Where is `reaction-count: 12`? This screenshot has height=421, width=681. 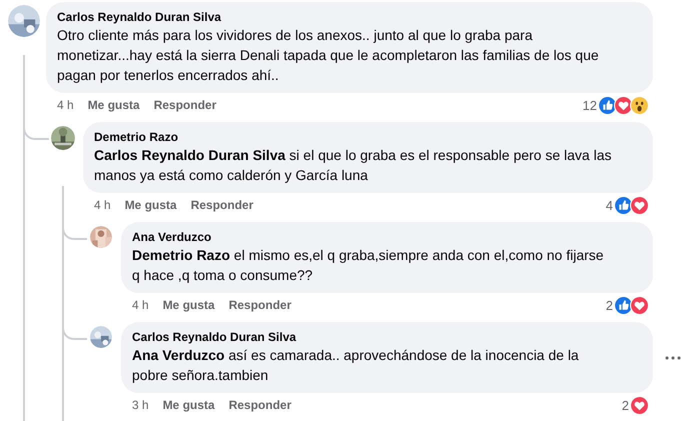 reaction-count: 12 is located at coordinates (589, 105).